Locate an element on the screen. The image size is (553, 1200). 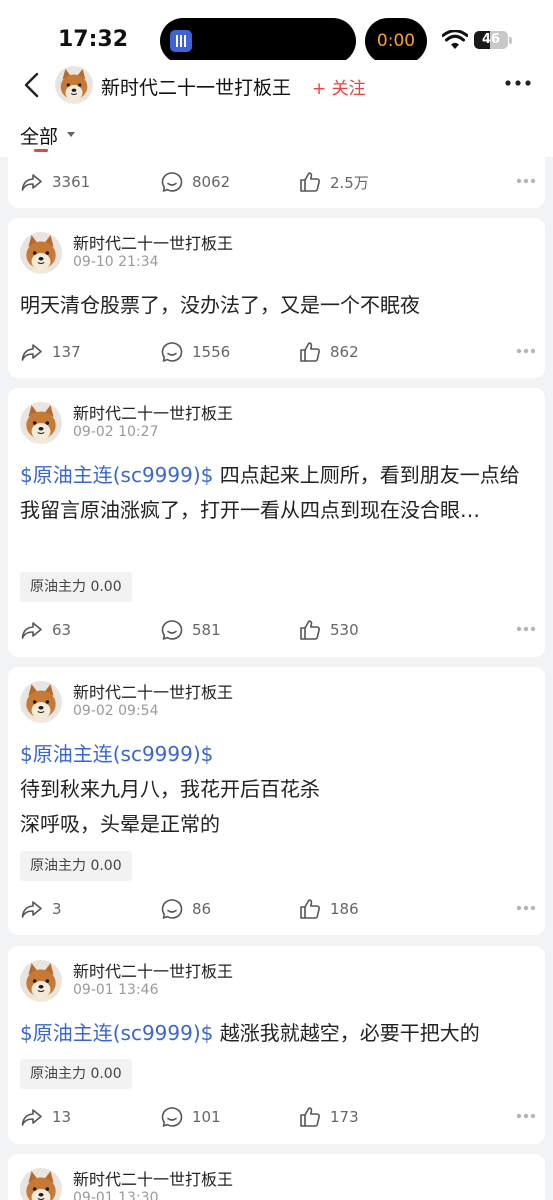
post-time: 09-10 21:34 is located at coordinates (116, 262).